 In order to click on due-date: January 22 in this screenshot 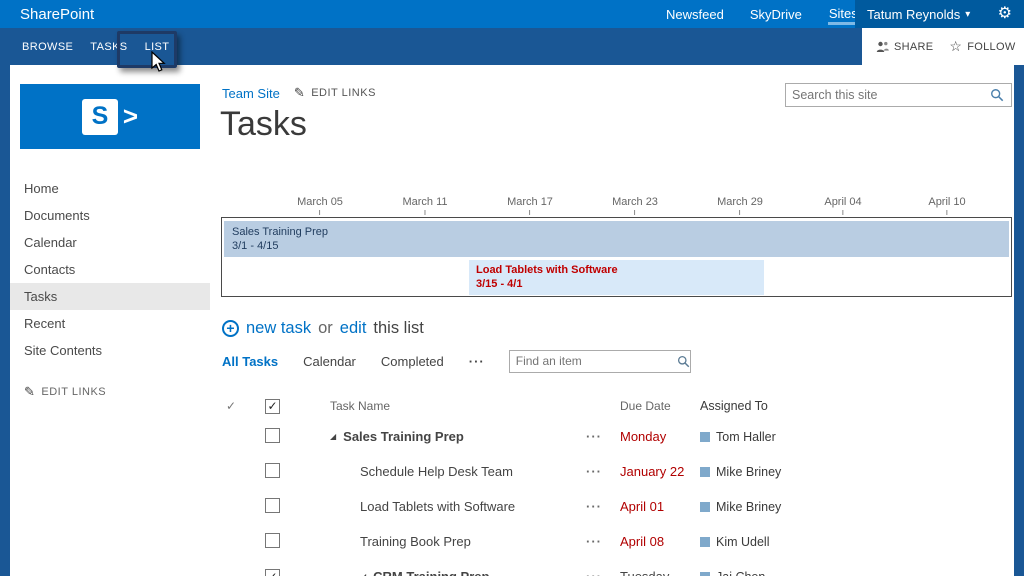, I will do `click(652, 471)`.